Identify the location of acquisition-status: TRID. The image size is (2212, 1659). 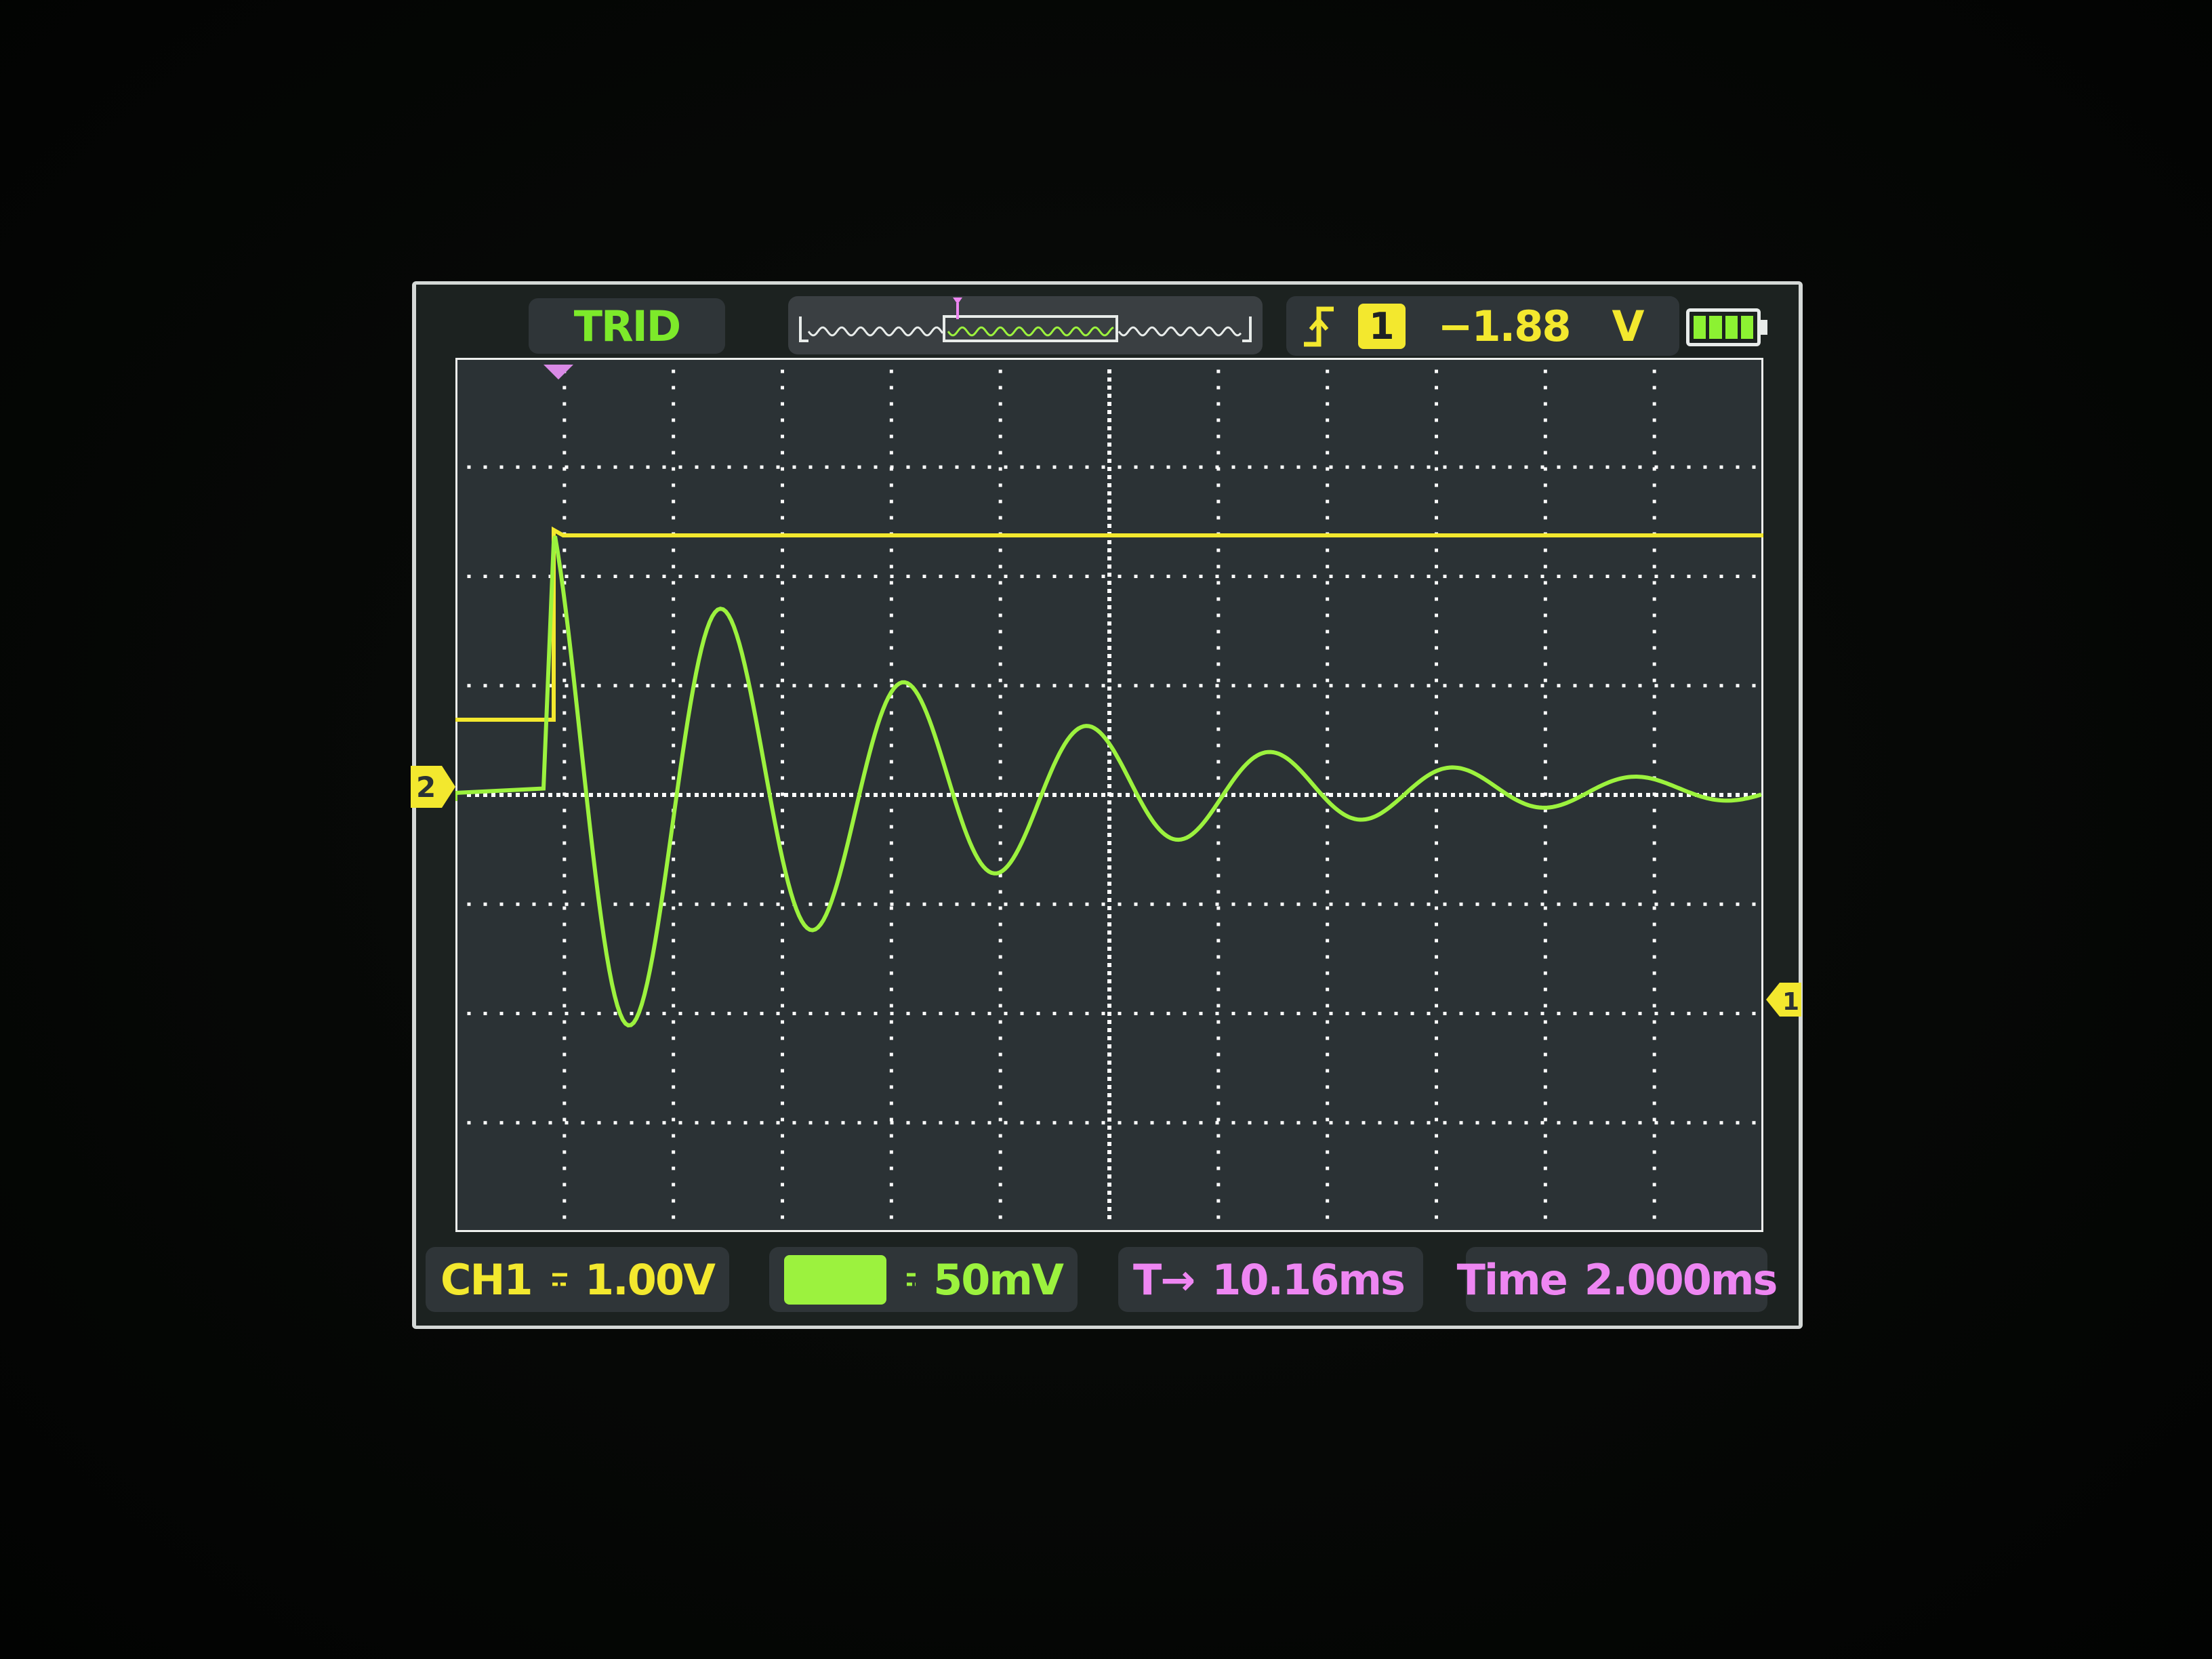
(627, 326).